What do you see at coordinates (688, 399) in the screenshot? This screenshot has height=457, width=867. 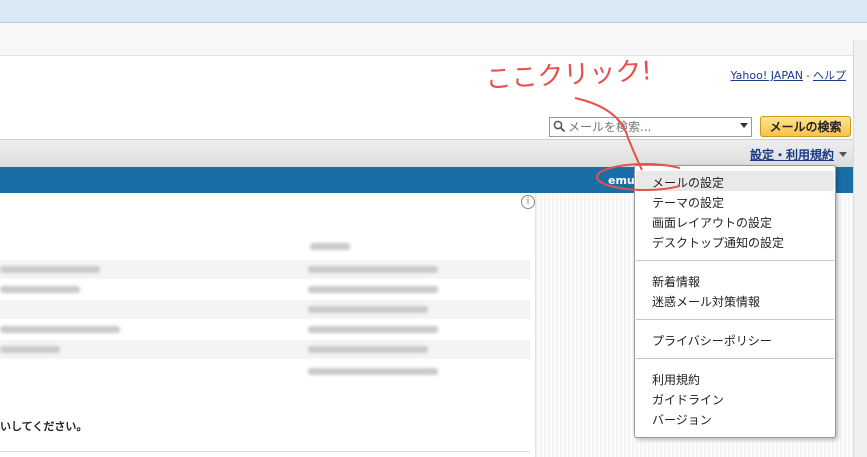 I see `menu-item-guidelines: ガイドライン` at bounding box center [688, 399].